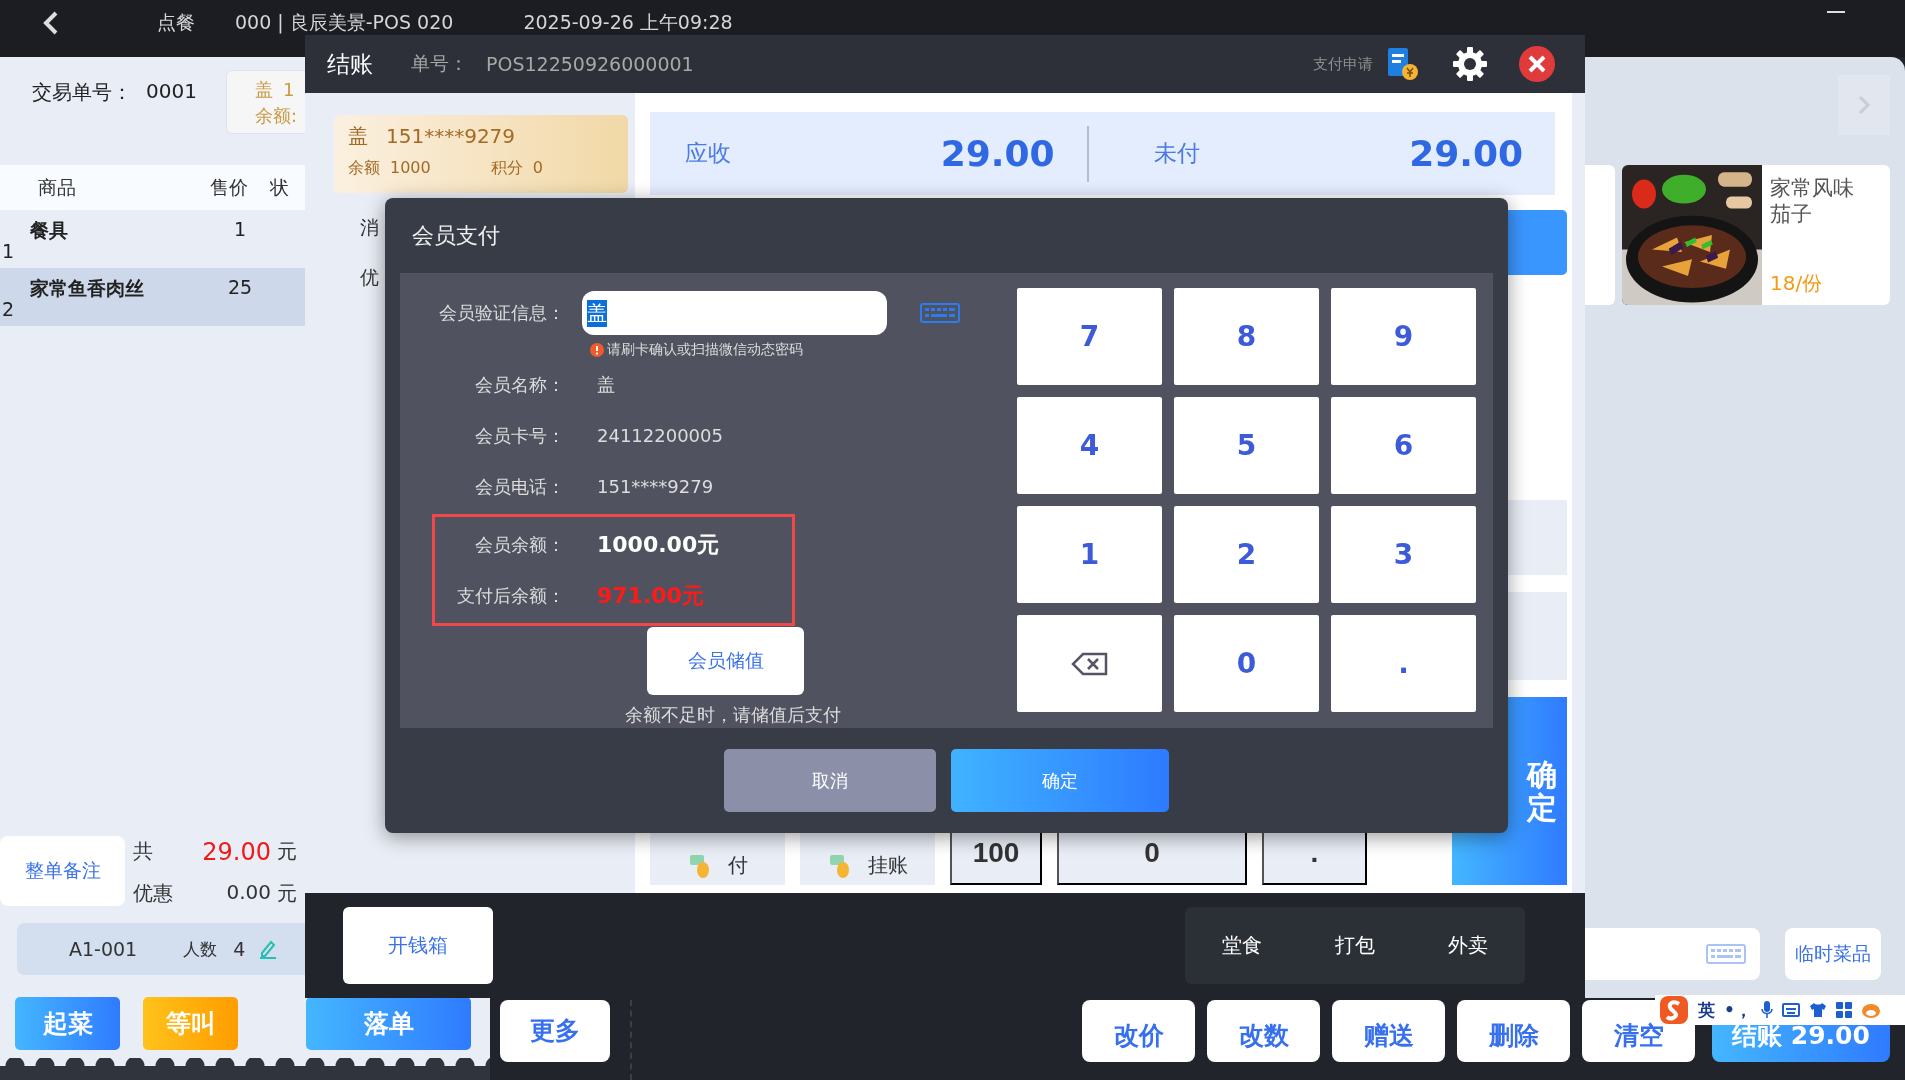  Describe the element at coordinates (456, 235) in the screenshot. I see `dialog-title: 会员支付` at that location.